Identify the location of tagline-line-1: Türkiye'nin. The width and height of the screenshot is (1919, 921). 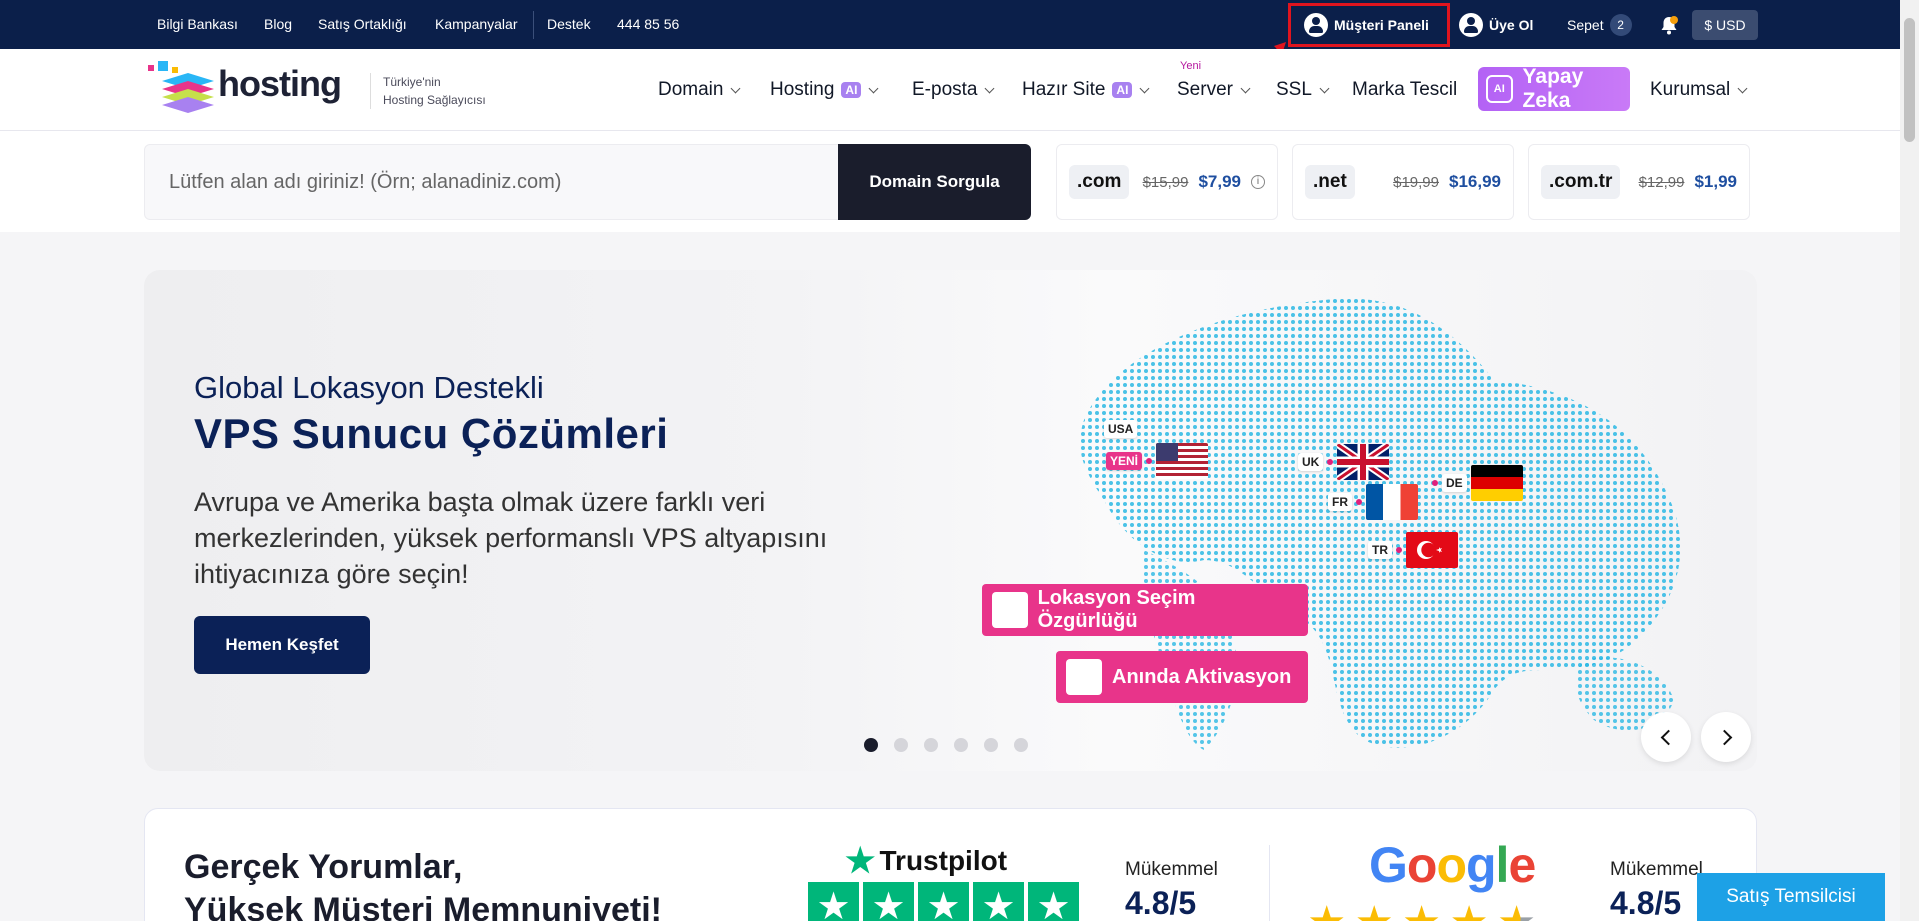
(412, 82).